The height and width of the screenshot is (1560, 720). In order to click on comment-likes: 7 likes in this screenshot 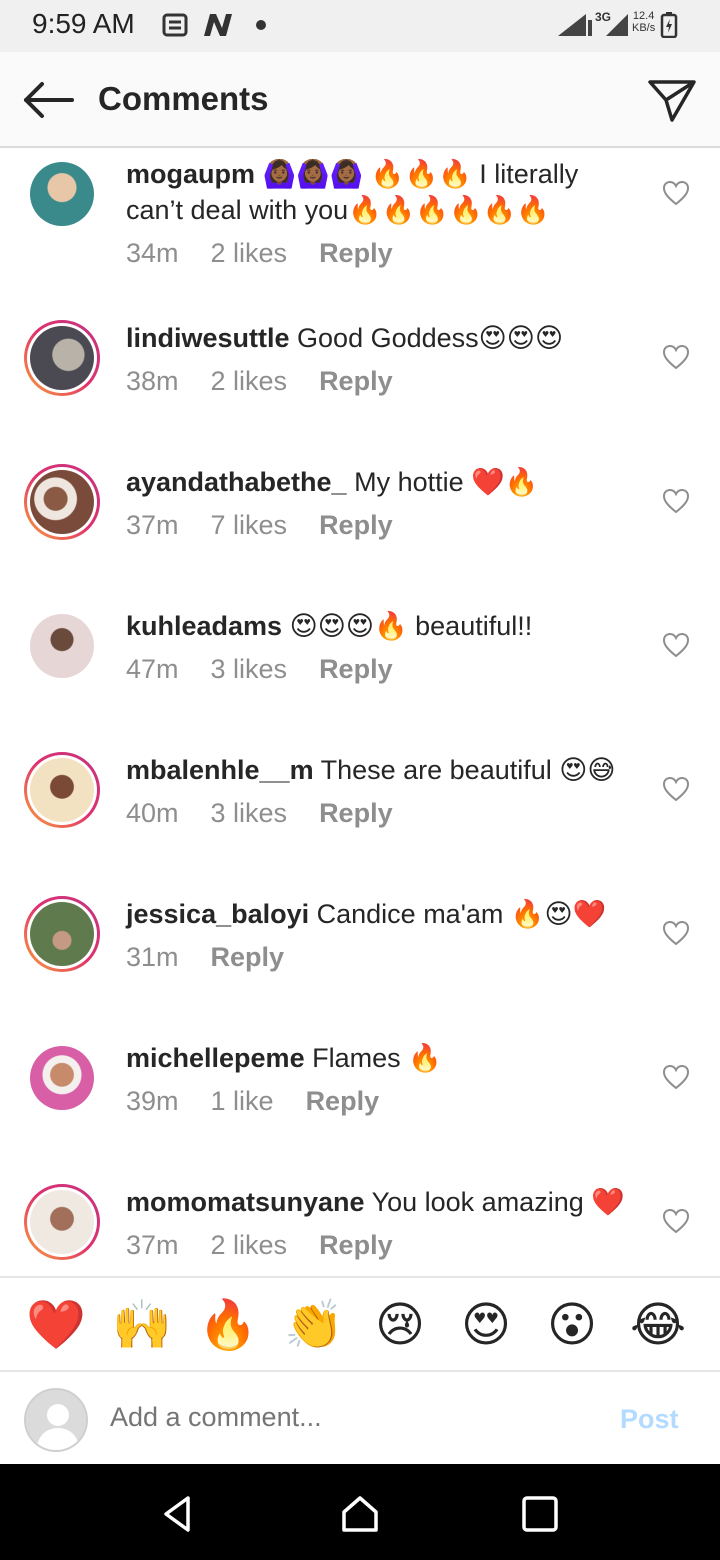, I will do `click(249, 525)`.